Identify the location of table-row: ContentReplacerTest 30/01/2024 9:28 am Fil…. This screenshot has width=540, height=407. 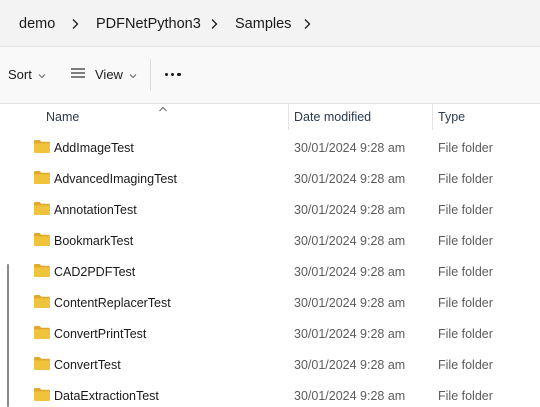
(270, 302).